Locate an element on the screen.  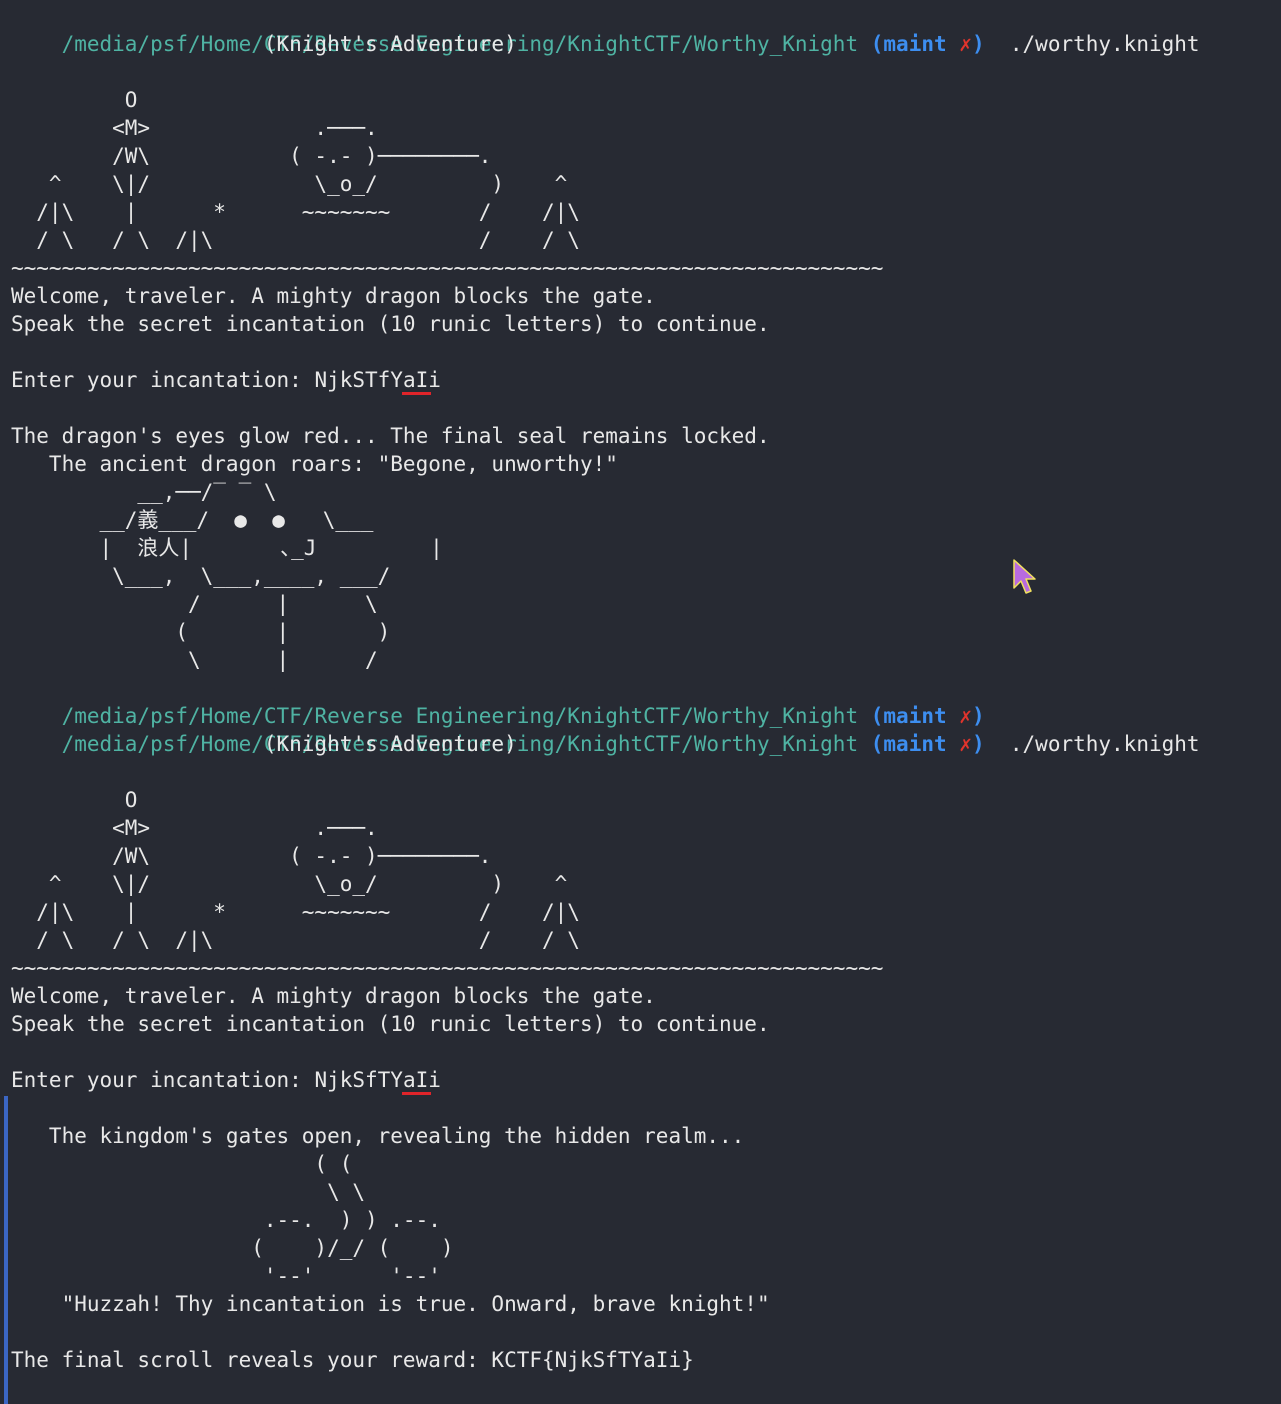
output-block-marker is located at coordinates (6, 1250).